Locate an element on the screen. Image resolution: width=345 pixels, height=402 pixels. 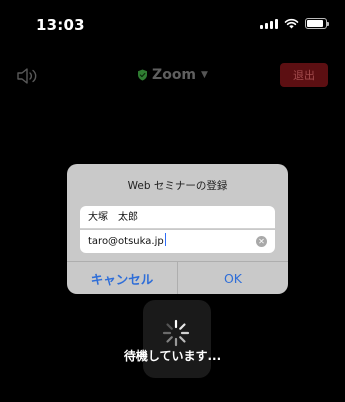
leave-button: 退出 is located at coordinates (304, 75).